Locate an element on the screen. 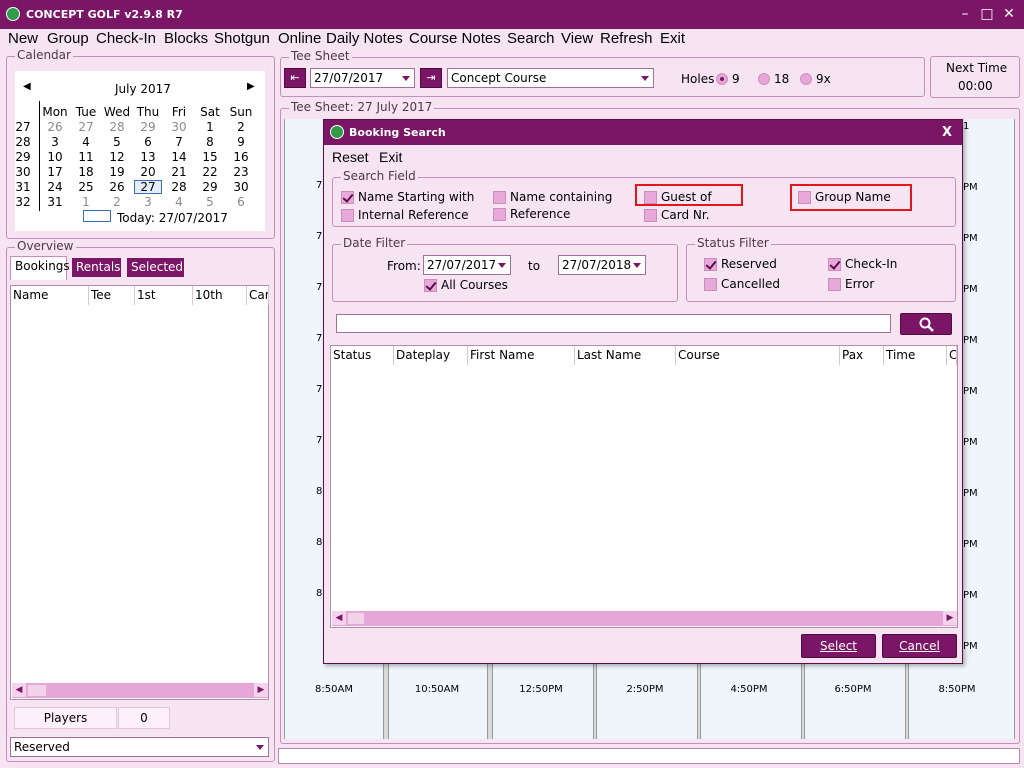  col-header: 10th is located at coordinates (220, 295).